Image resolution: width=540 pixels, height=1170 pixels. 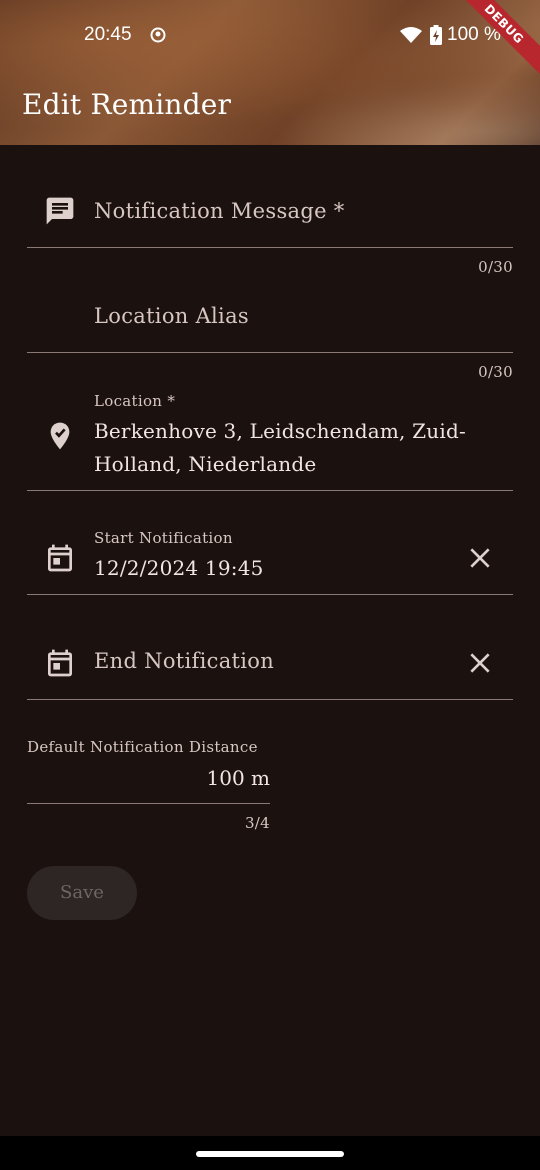 What do you see at coordinates (270, 352) in the screenshot?
I see `location-alias-underline` at bounding box center [270, 352].